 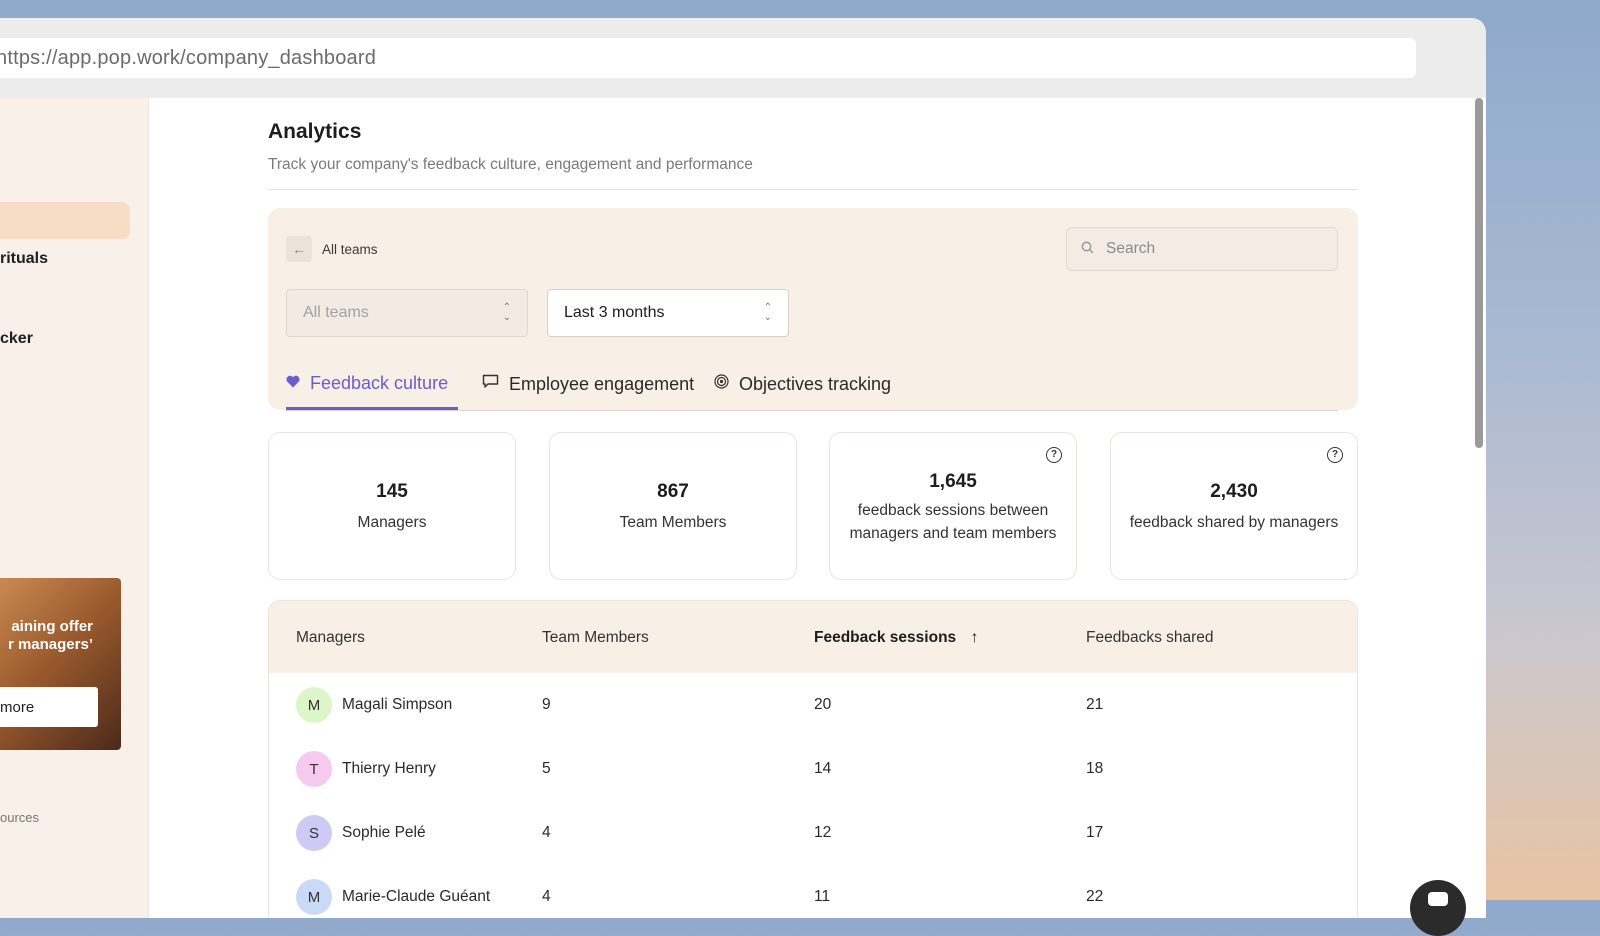 I want to click on url-text: https://app.pop.work/company_dashboard, so click(x=188, y=57).